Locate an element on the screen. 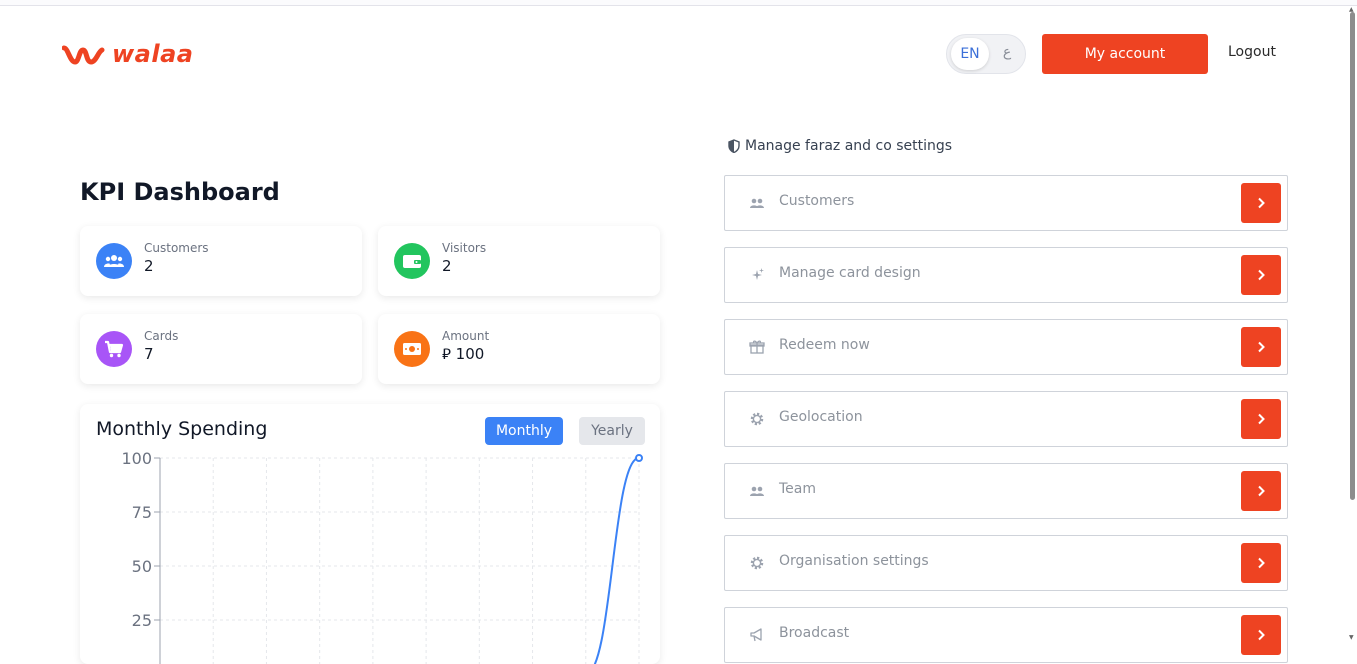 Image resolution: width=1357 pixels, height=664 pixels. kpi-card-amount: Amount ⃁ 100 is located at coordinates (519, 349).